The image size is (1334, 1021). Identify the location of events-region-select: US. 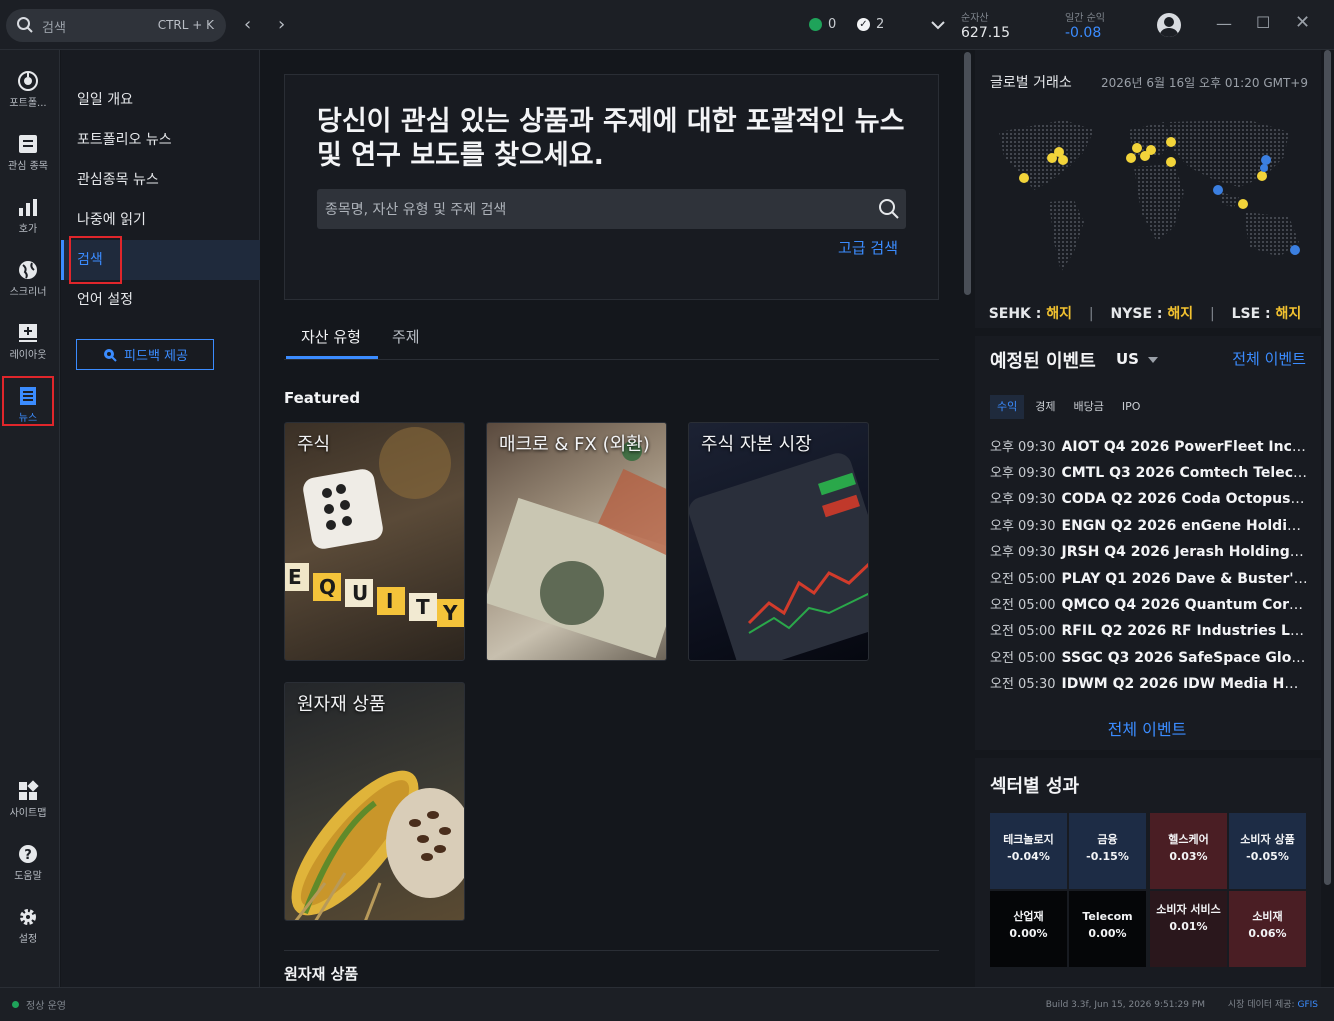
(1127, 359).